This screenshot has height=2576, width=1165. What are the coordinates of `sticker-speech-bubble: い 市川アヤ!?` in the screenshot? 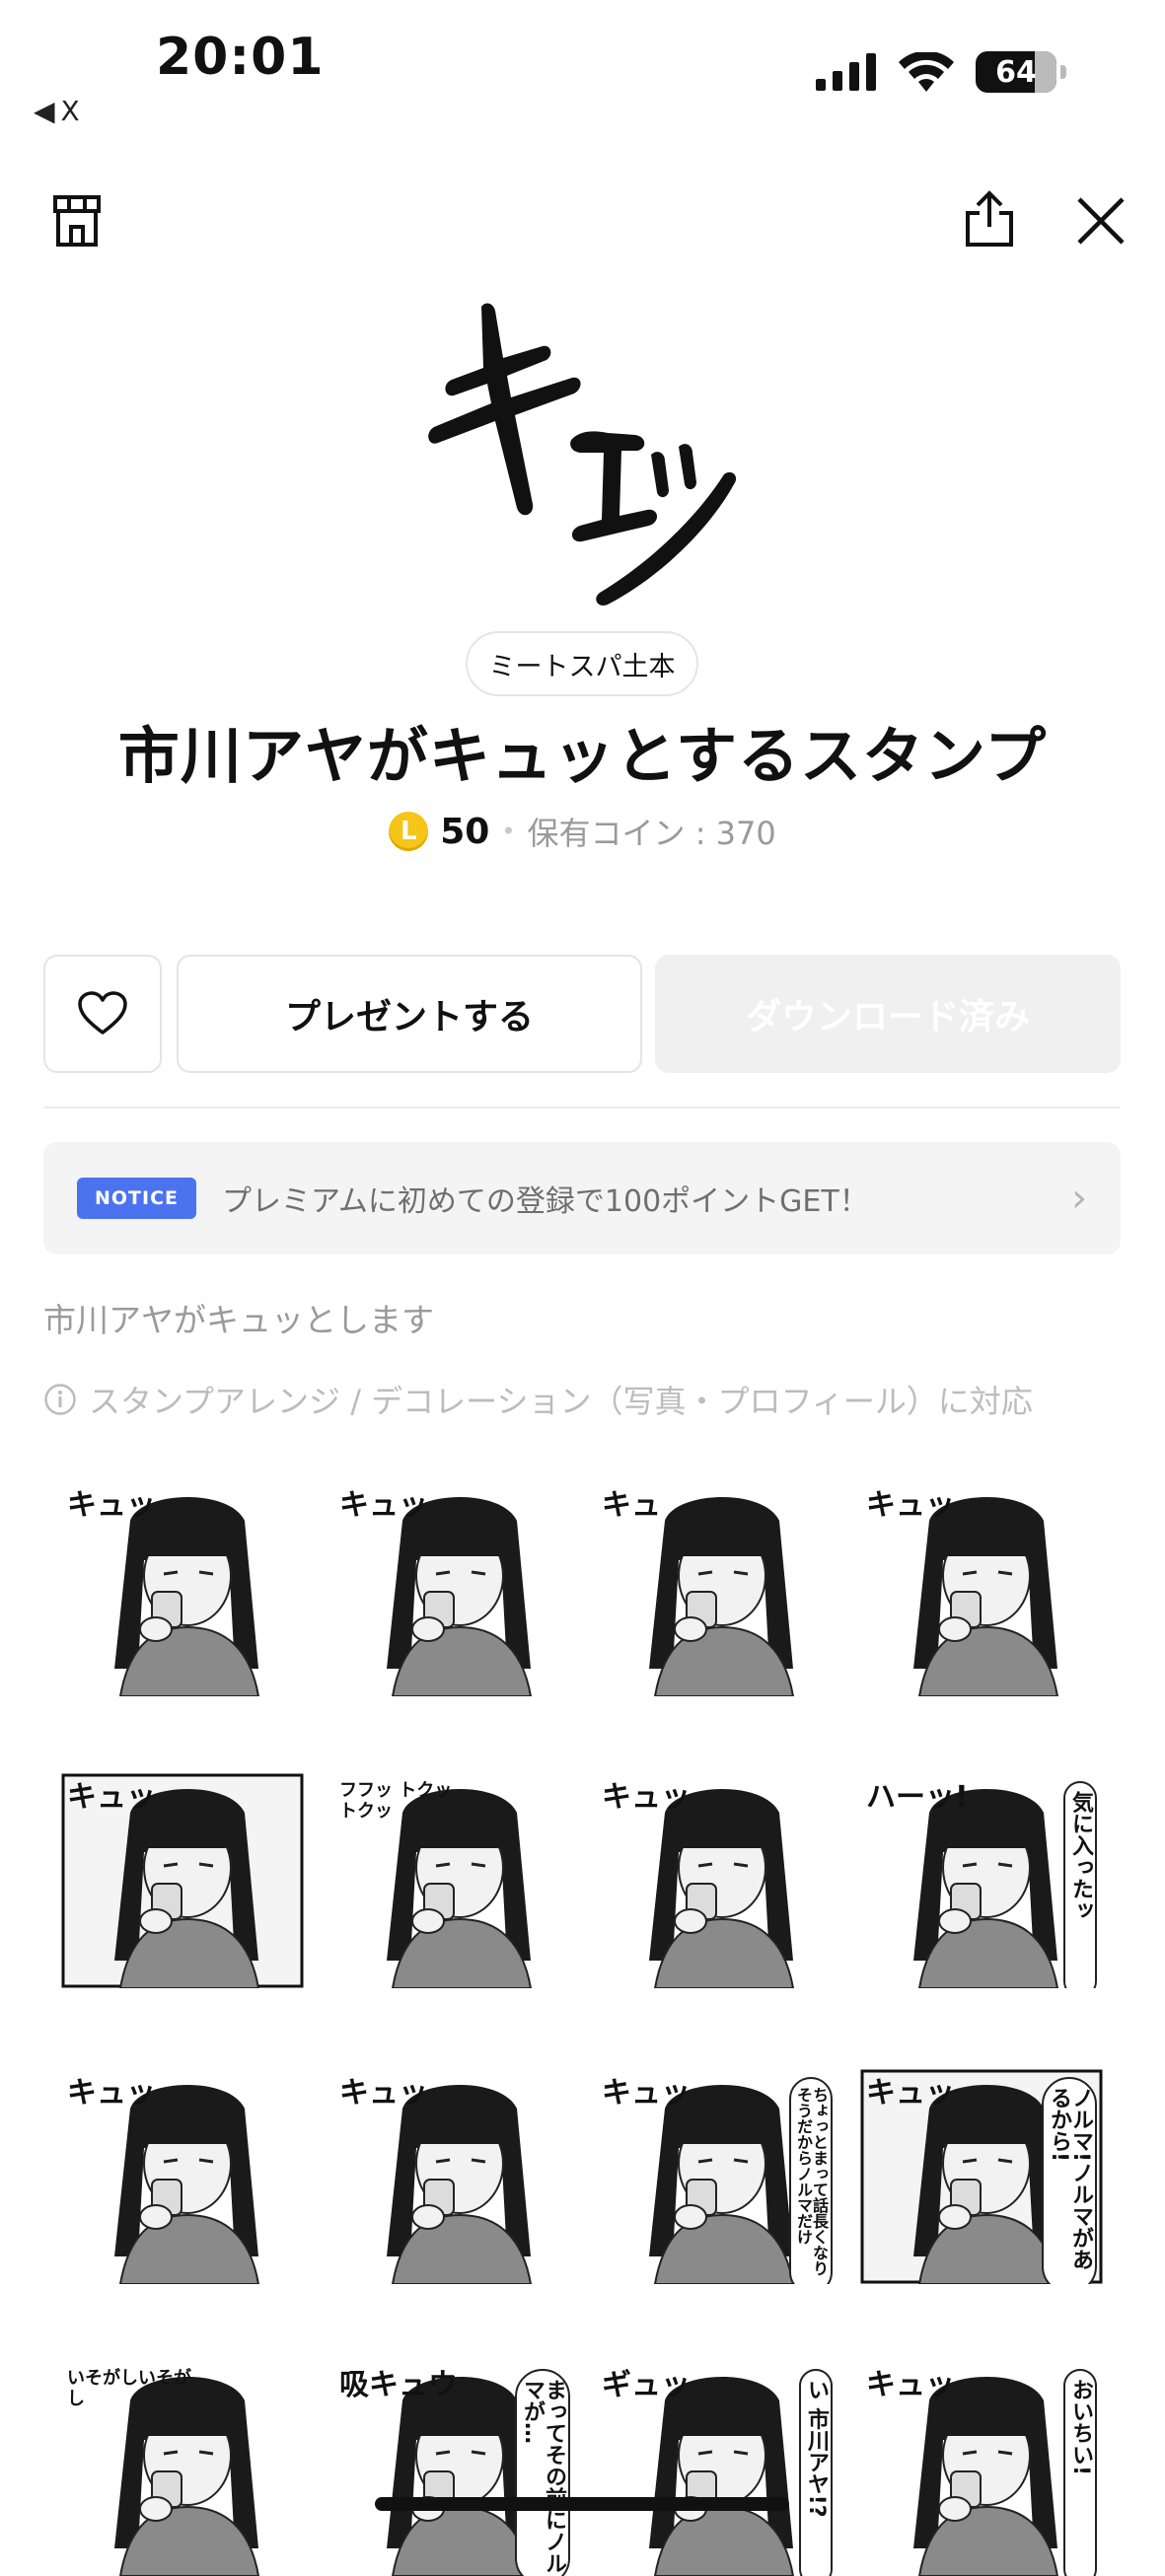 It's located at (816, 2473).